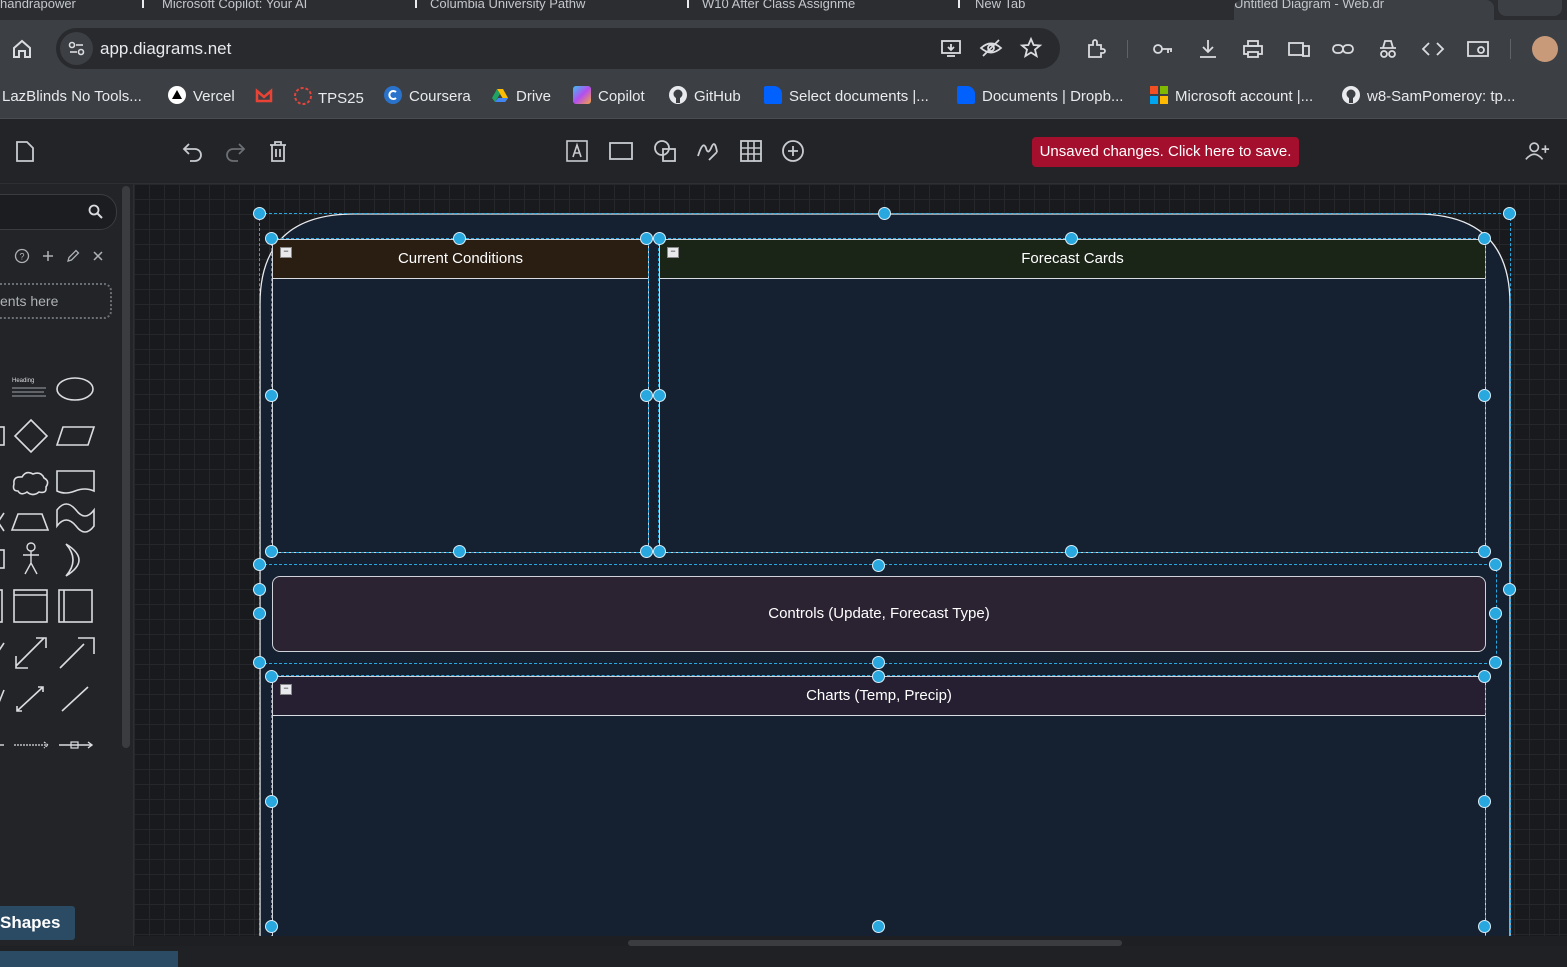 Image resolution: width=1567 pixels, height=967 pixels. I want to click on controls-box: Controls (Update, Forecast Type), so click(879, 614).